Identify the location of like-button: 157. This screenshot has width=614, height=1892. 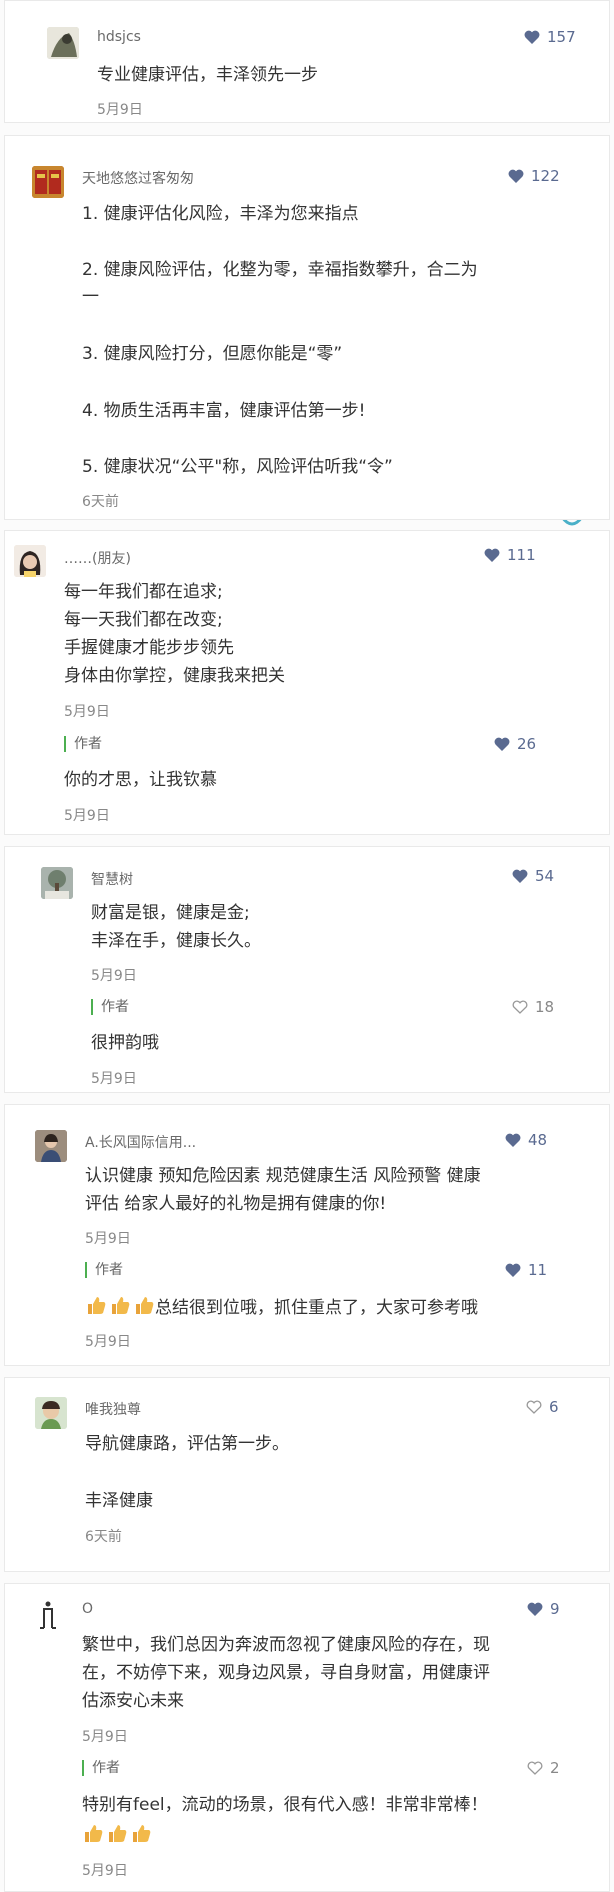
(550, 37).